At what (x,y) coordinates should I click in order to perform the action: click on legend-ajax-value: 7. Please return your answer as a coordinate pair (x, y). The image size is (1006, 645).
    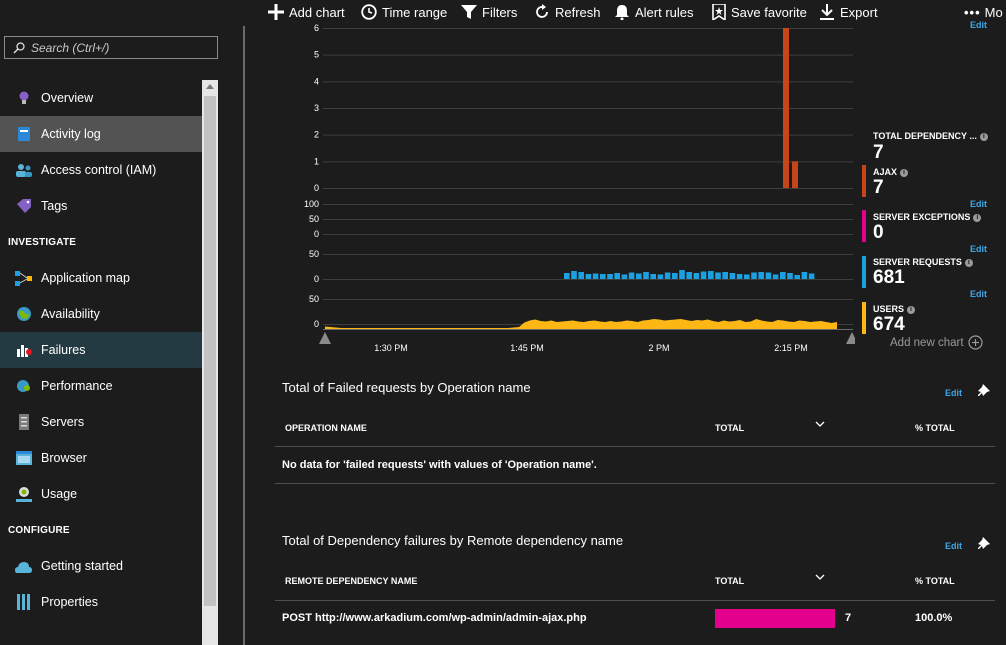
    Looking at the image, I should click on (878, 187).